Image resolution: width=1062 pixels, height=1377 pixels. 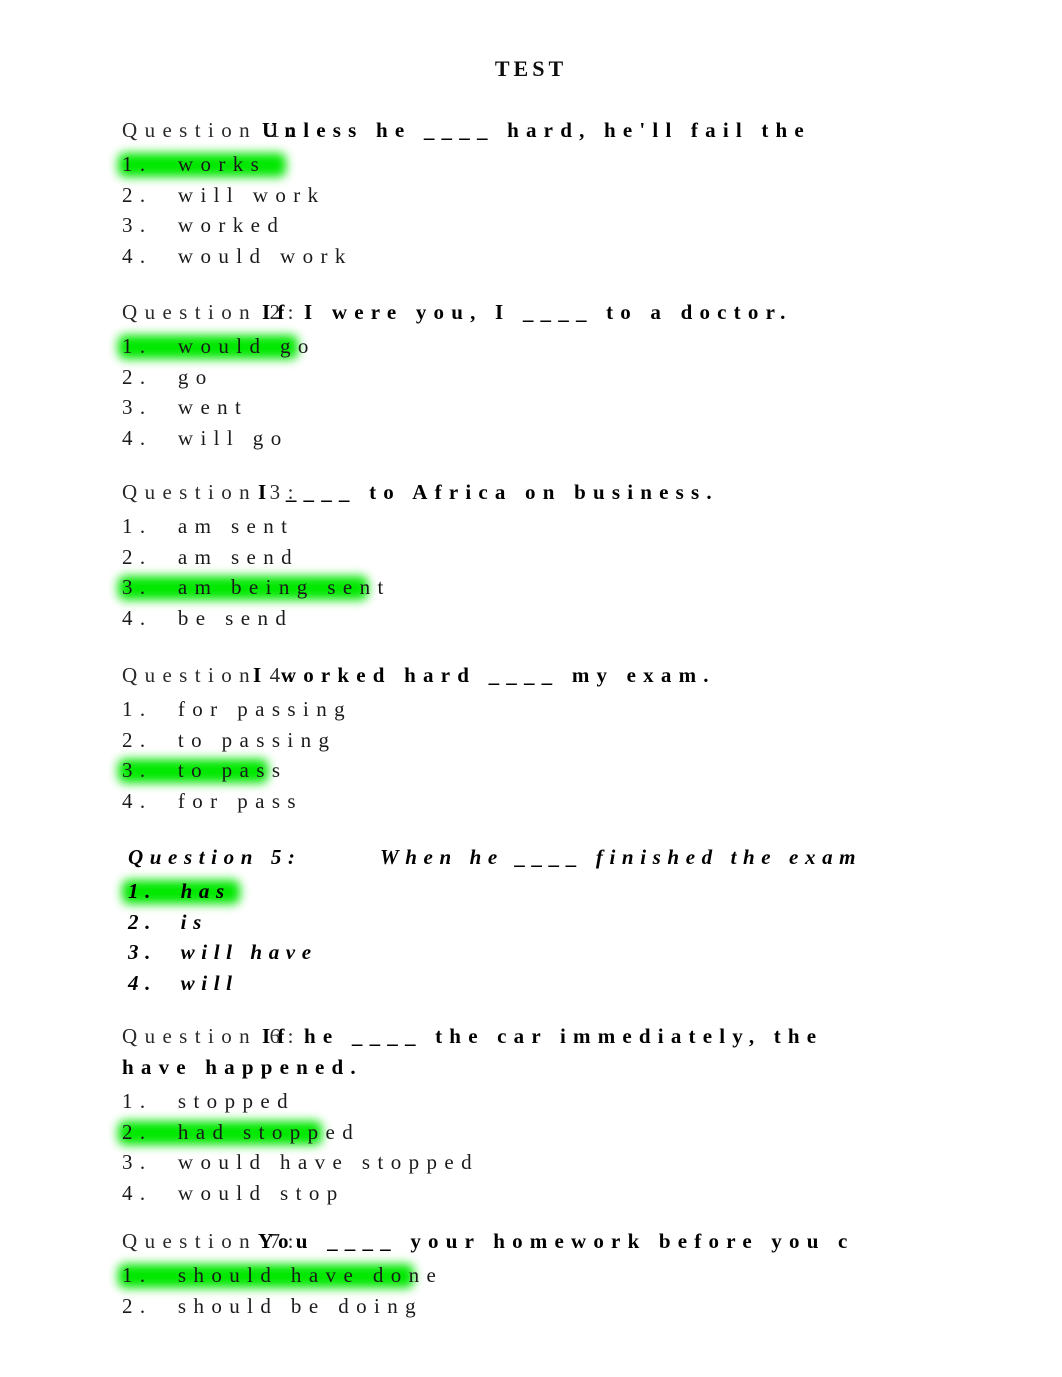 I want to click on question-2-text: If I were you, I ____ to a doctor., so click(x=527, y=312).